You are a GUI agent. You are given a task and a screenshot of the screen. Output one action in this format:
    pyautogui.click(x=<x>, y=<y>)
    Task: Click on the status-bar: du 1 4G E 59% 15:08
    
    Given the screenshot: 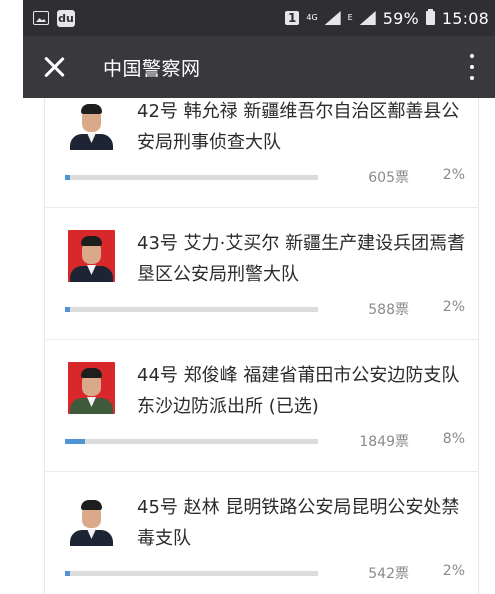 What is the action you would take?
    pyautogui.click(x=259, y=18)
    